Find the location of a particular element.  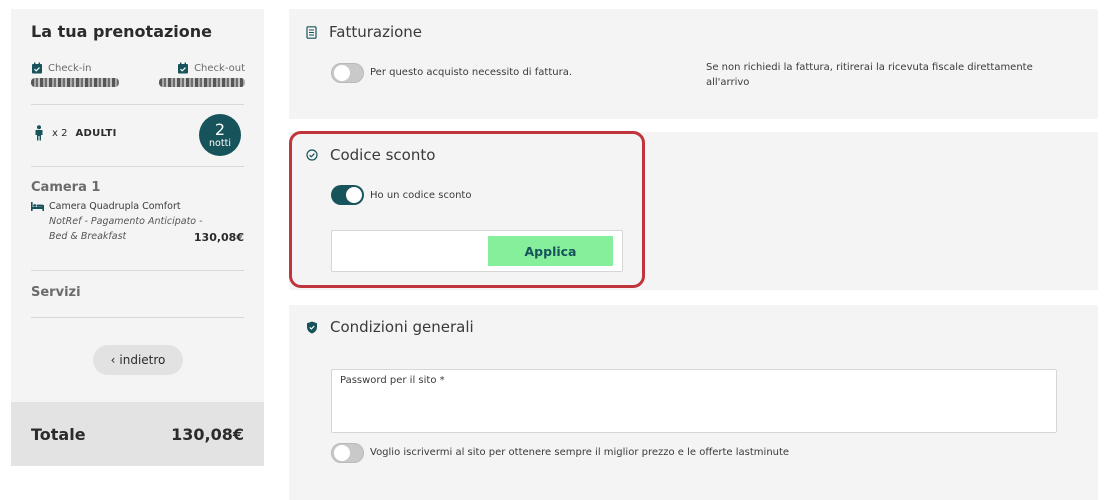

guests-count: x 2 is located at coordinates (60, 133).